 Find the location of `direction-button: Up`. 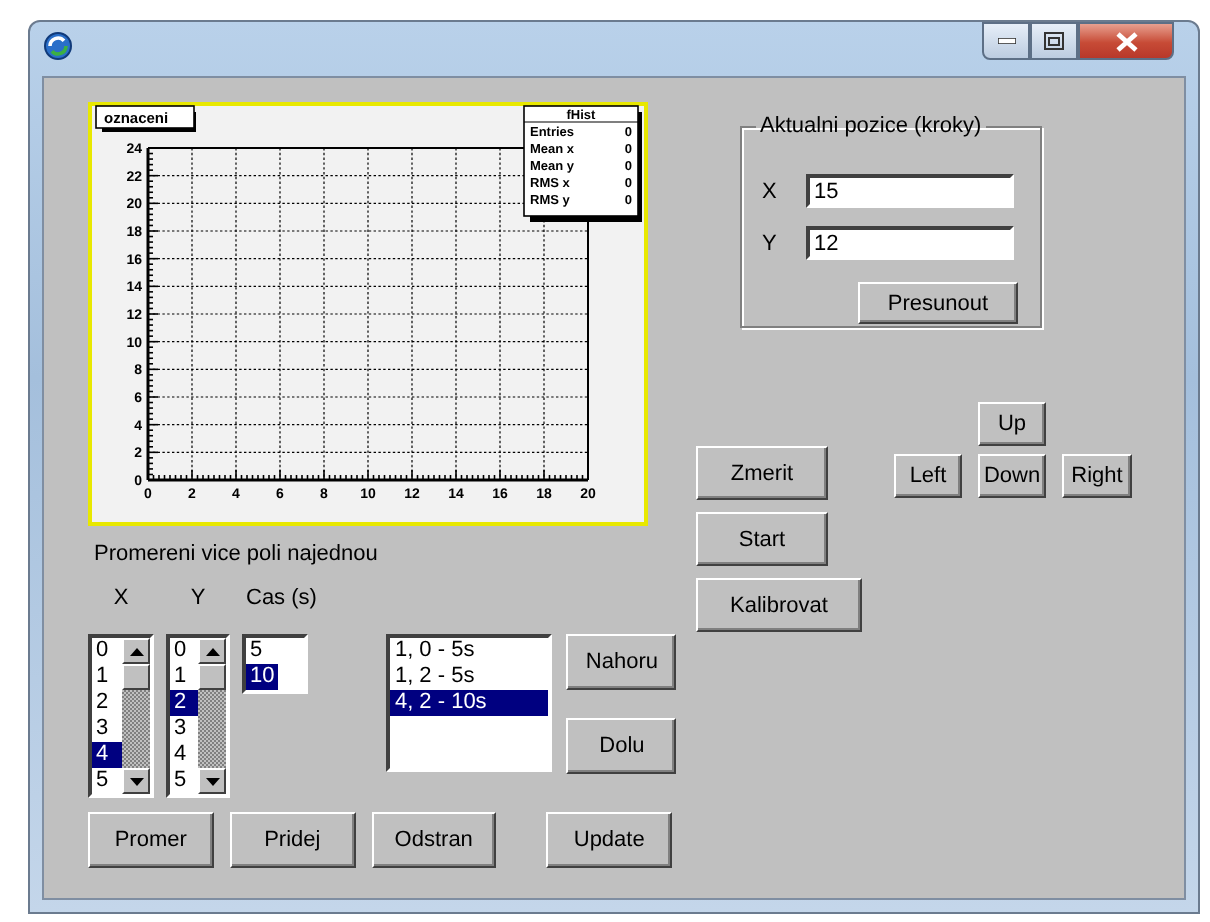

direction-button: Up is located at coordinates (1012, 424).